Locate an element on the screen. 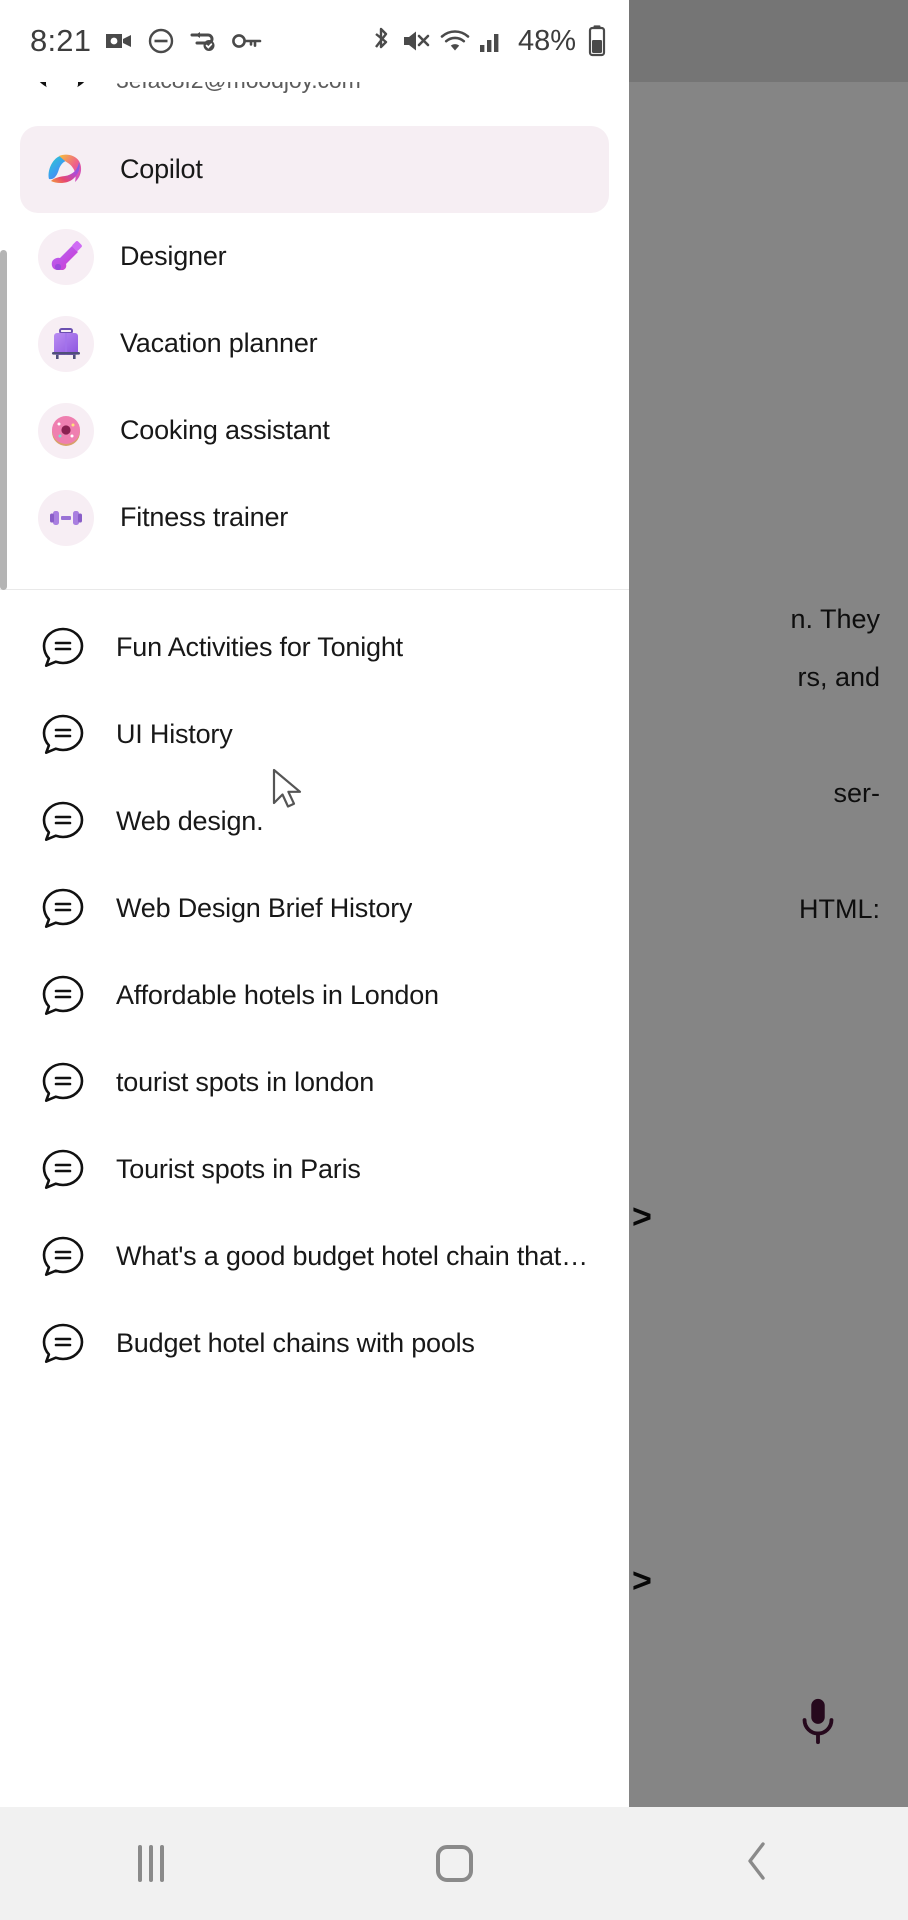 This screenshot has width=908, height=1920. back-button is located at coordinates (756, 1863).